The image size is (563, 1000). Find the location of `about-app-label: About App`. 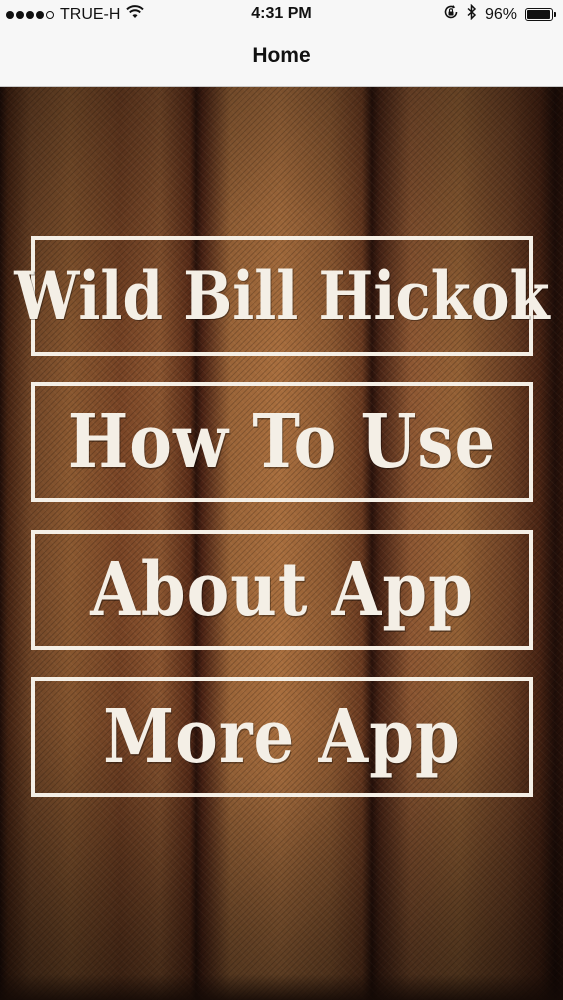

about-app-label: About App is located at coordinates (282, 590).